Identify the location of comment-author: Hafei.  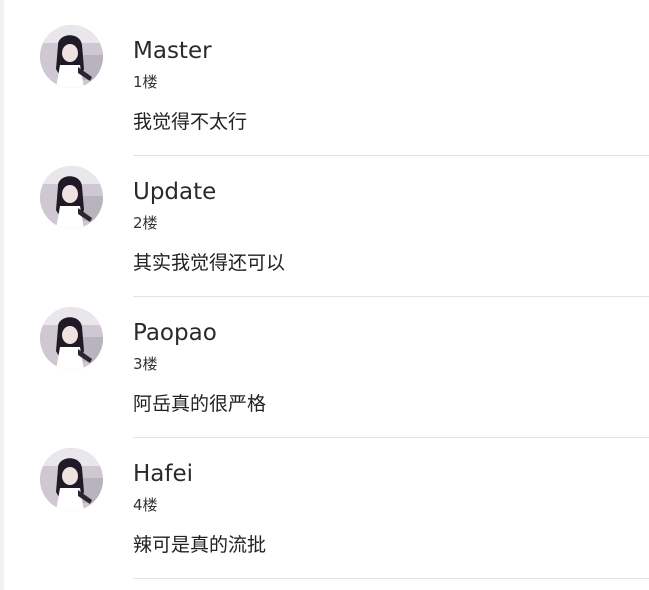
(163, 474).